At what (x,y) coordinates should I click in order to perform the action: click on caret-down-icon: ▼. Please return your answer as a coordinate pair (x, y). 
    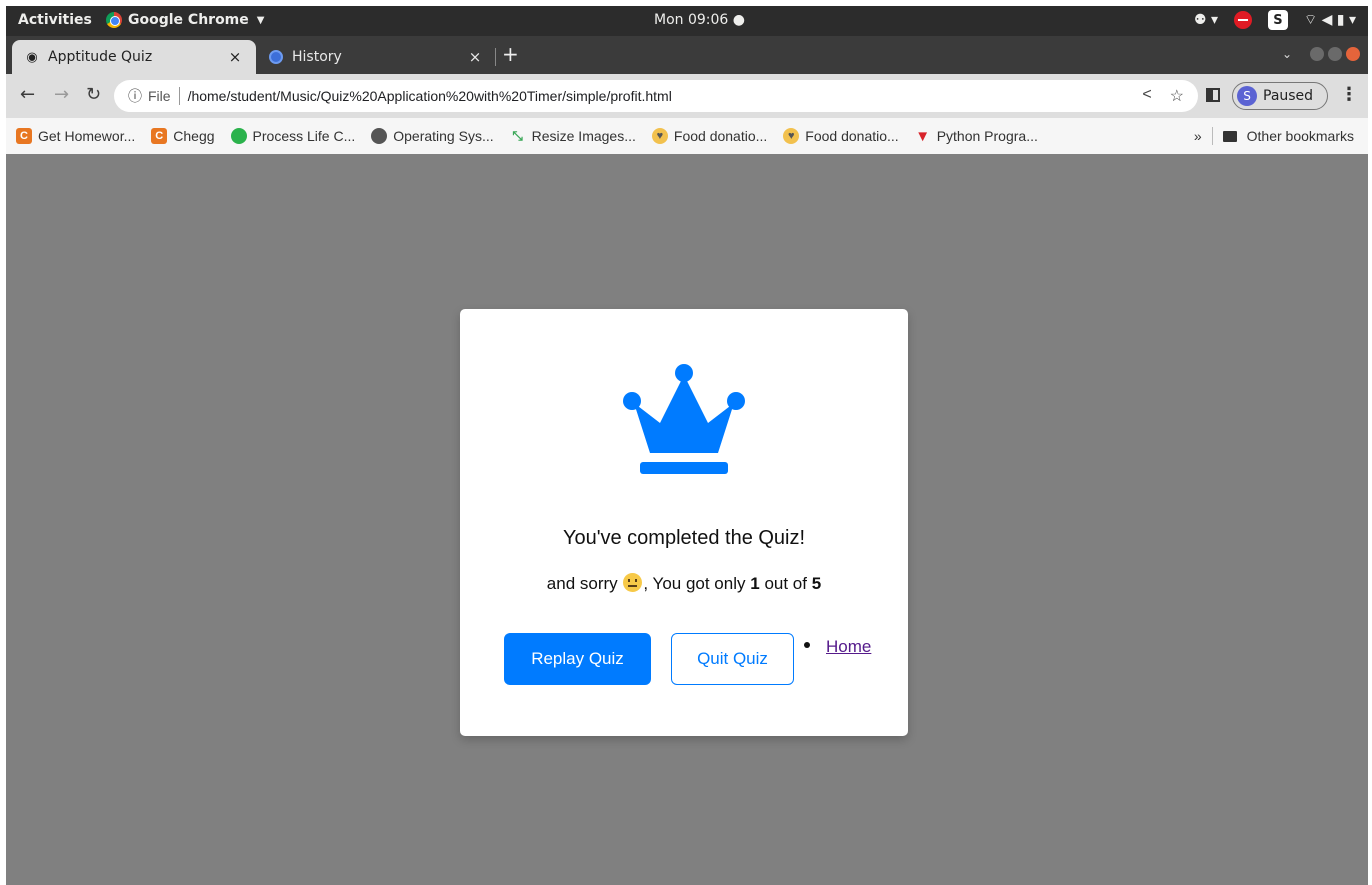
    Looking at the image, I should click on (260, 20).